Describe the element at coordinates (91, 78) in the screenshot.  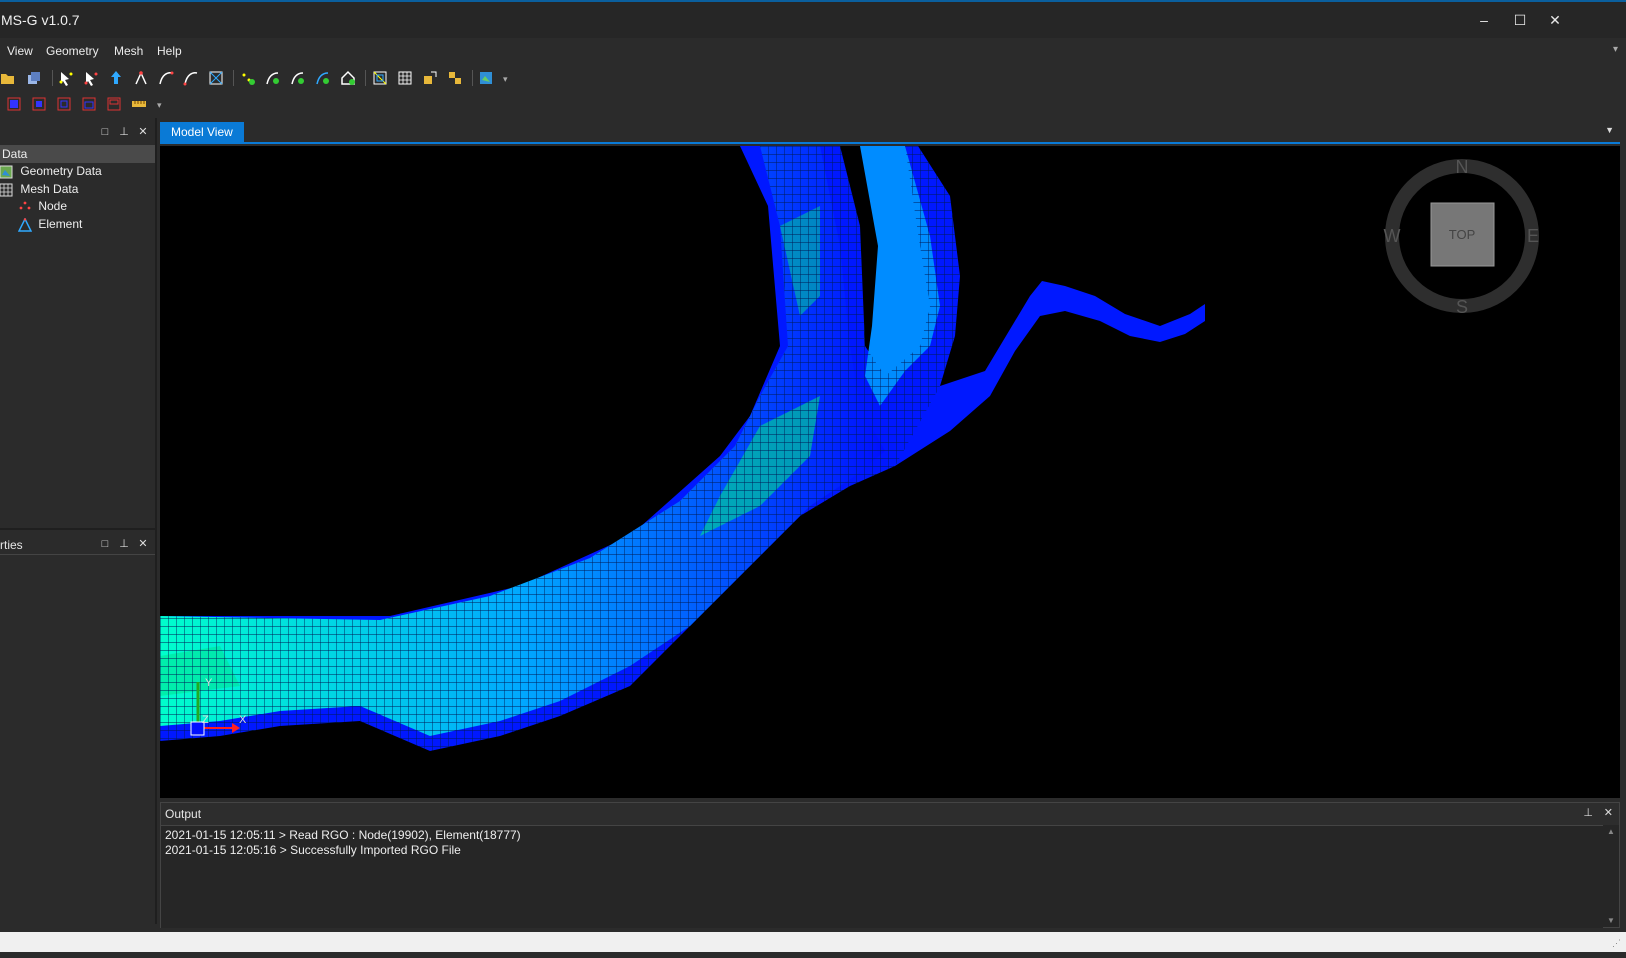
I see `select-points-icon` at that location.